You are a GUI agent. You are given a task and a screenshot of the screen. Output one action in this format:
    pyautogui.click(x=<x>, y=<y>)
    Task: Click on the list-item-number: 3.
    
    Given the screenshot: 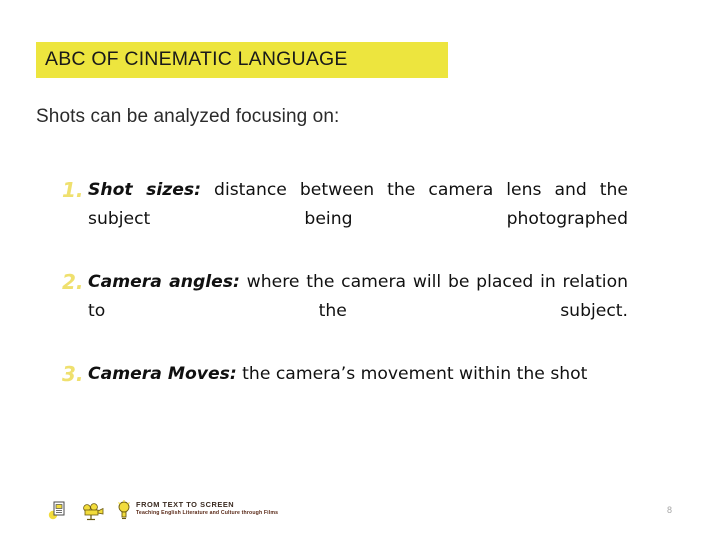 What is the action you would take?
    pyautogui.click(x=73, y=374)
    